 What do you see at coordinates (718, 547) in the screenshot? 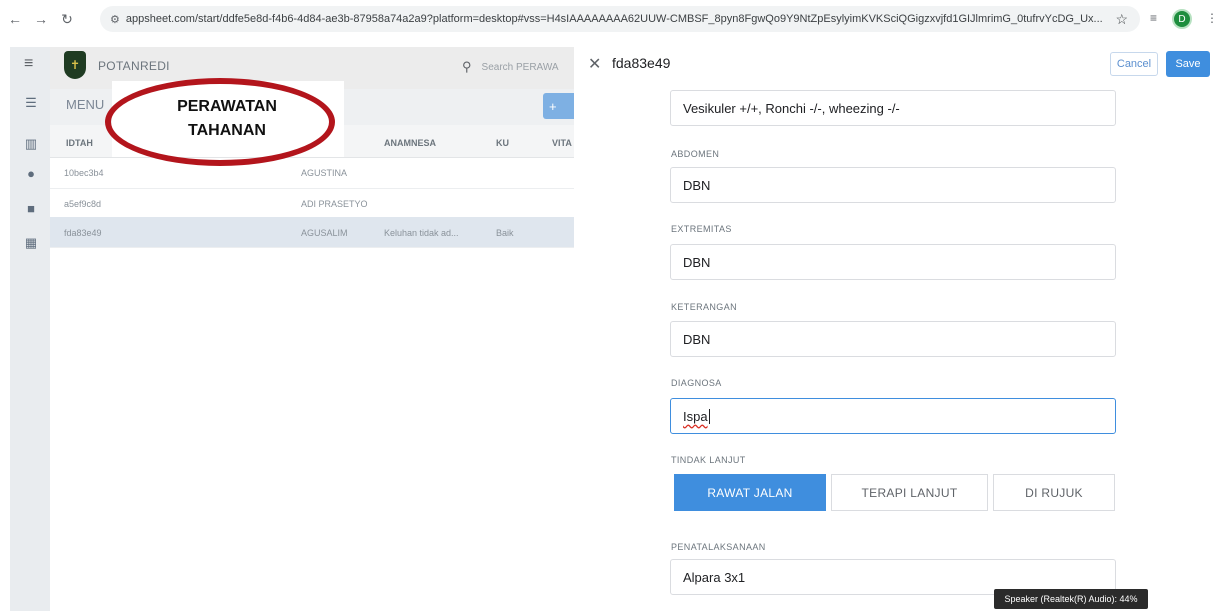
I see `penatalaksanaan-label: PENATALAKSANAAN` at bounding box center [718, 547].